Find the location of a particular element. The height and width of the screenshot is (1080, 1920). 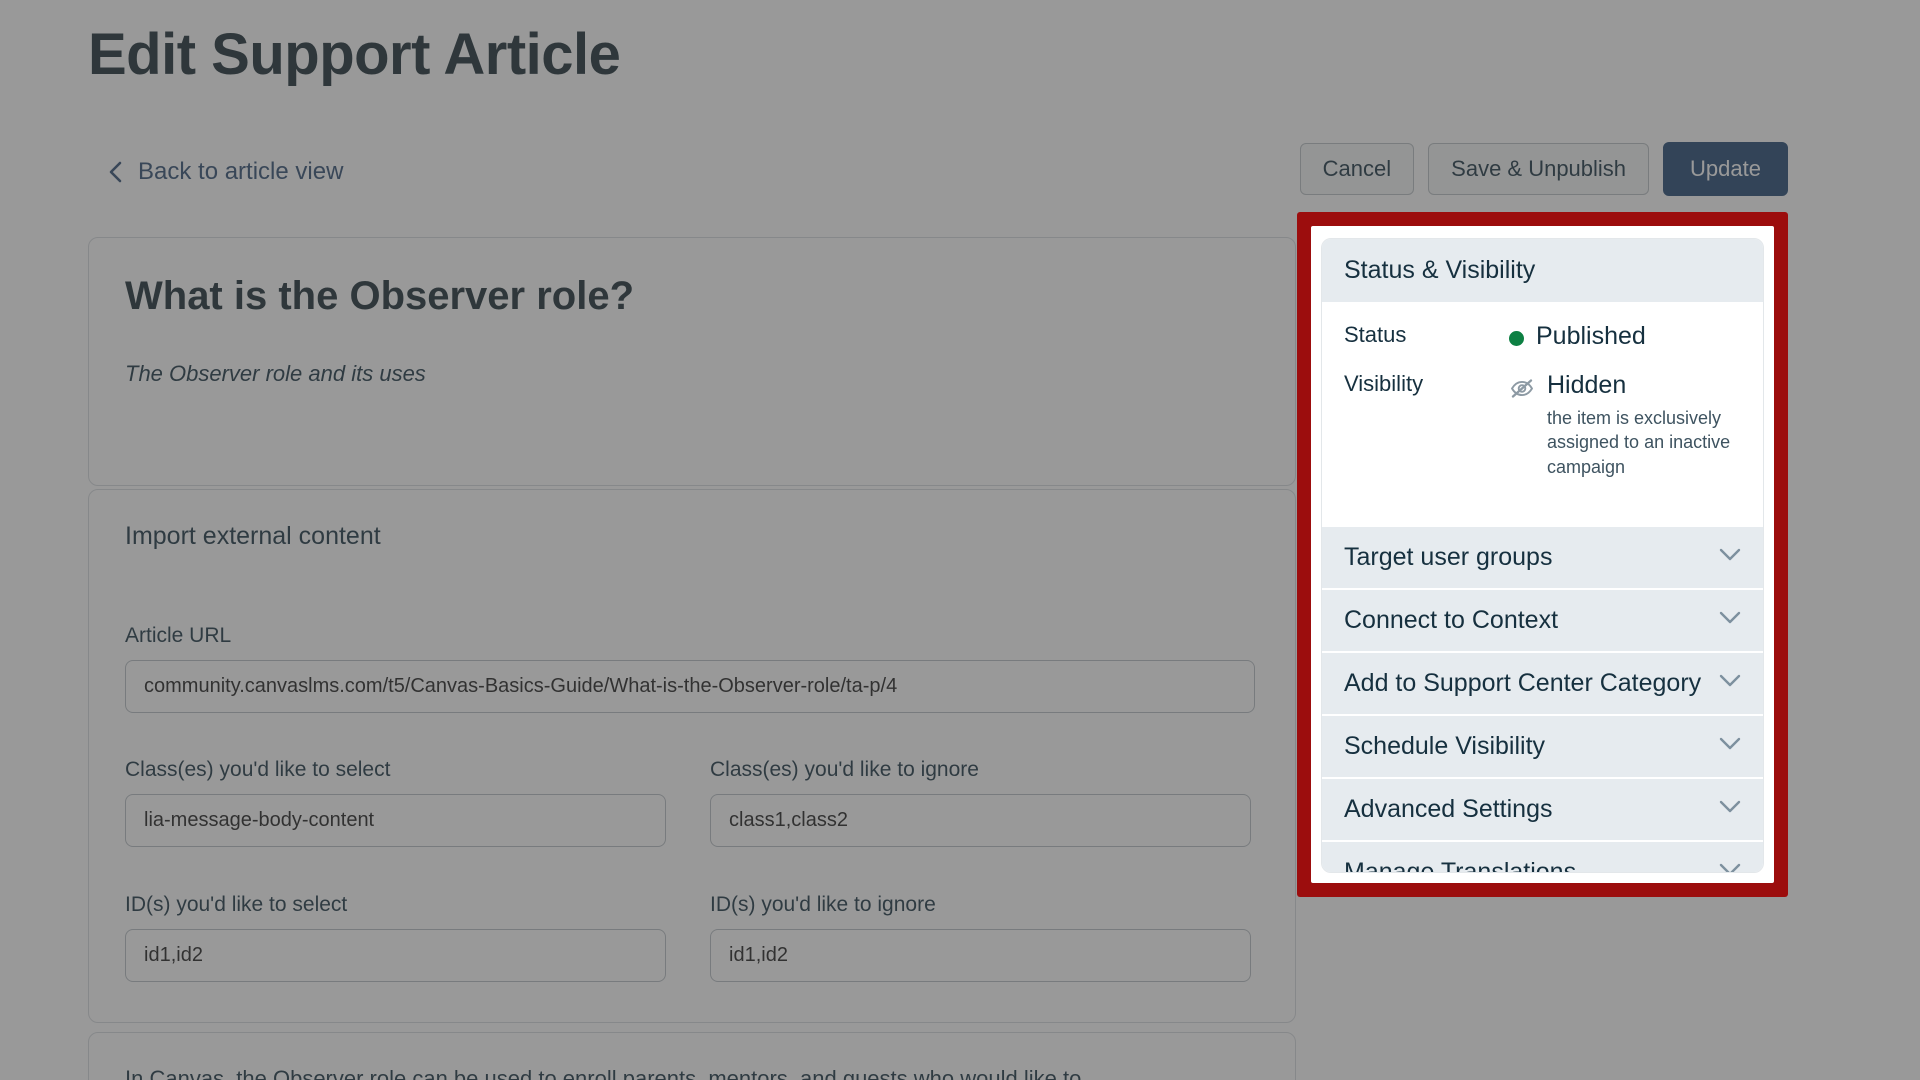

class-select-field: Class(es) you'd like to select is located at coordinates (395, 802).